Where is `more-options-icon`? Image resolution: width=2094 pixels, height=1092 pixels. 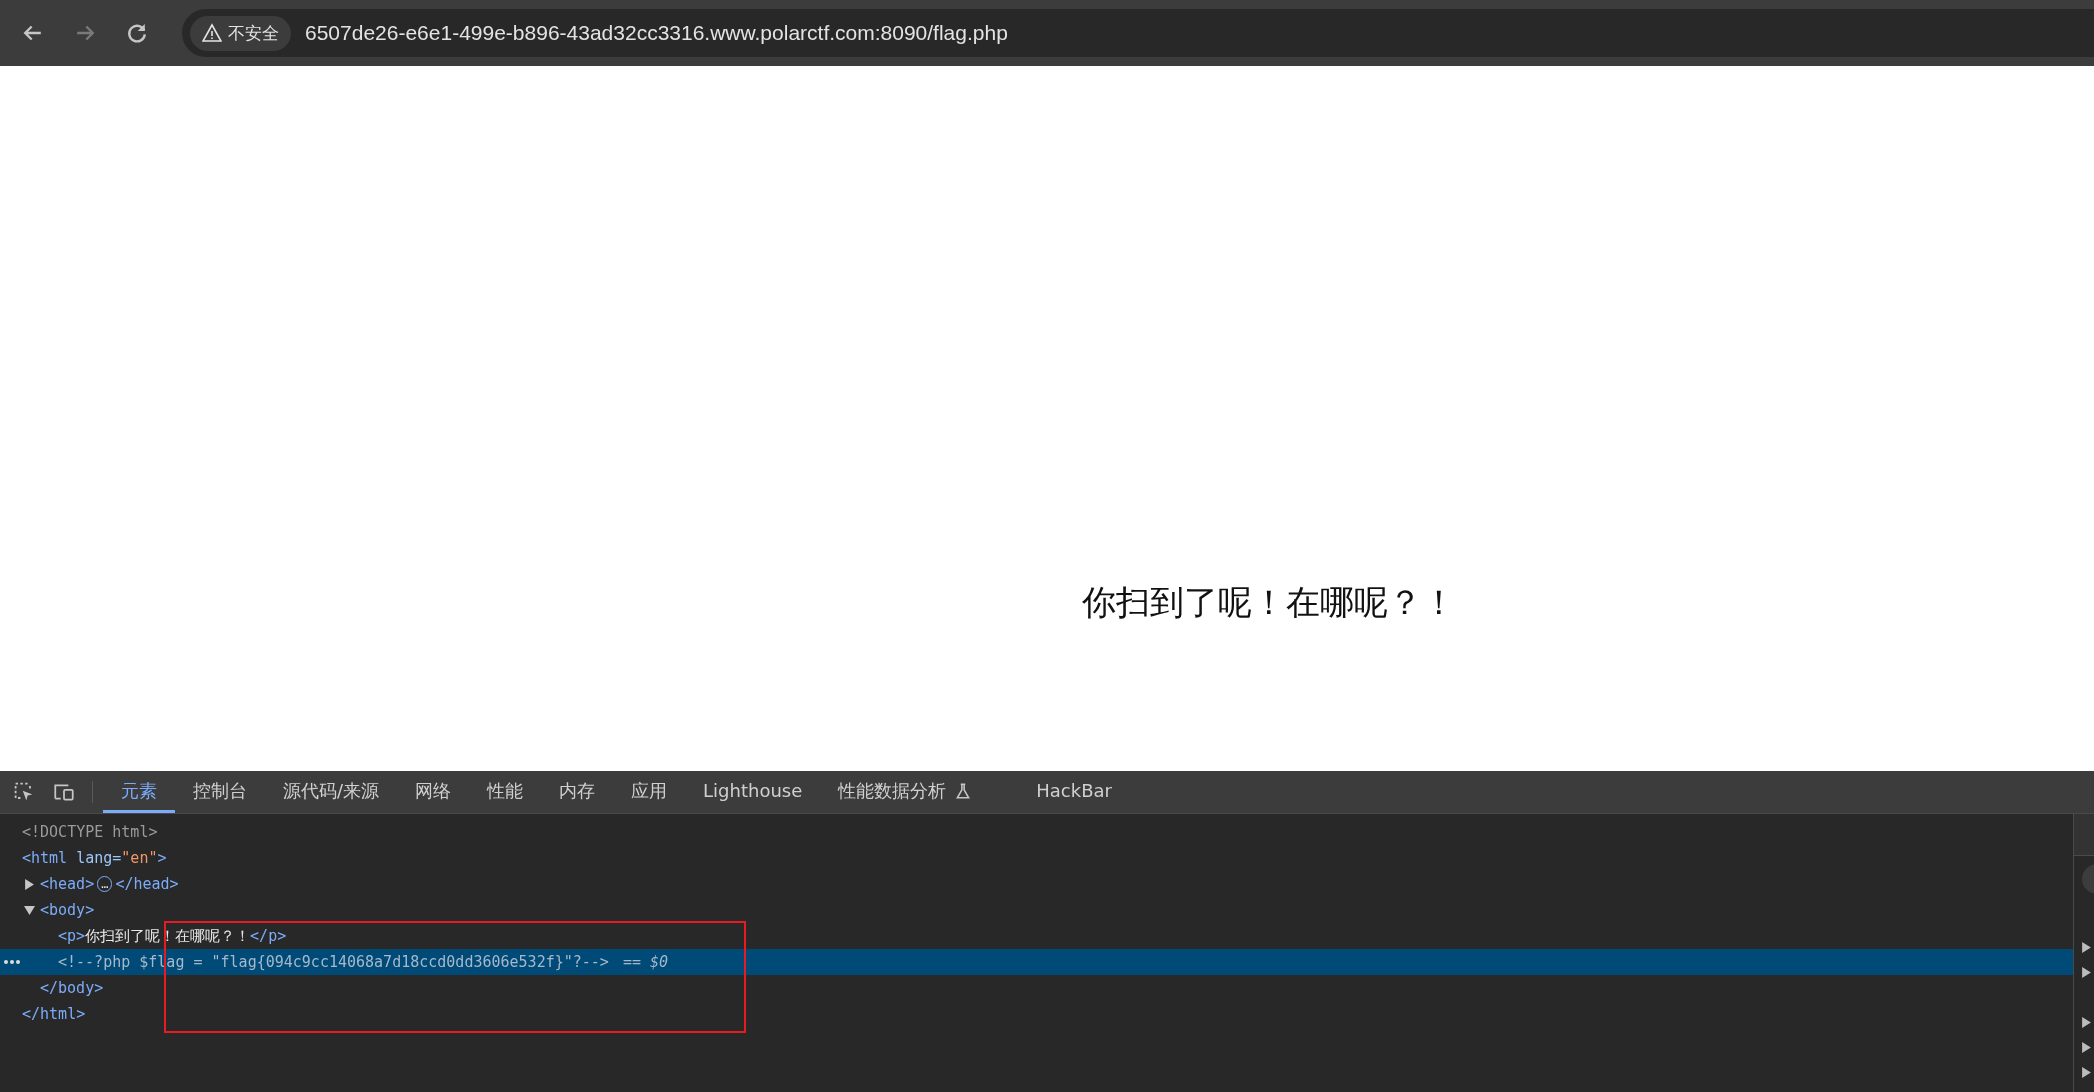 more-options-icon is located at coordinates (12, 962).